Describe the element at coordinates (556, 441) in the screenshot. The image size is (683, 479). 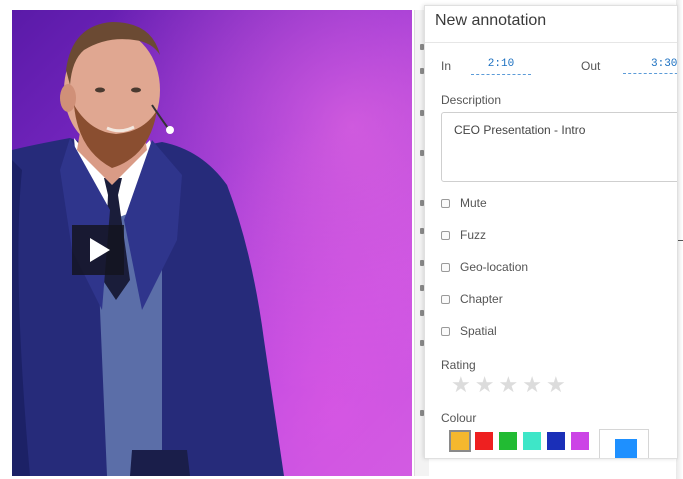
I see `colour-swatch-navy` at that location.